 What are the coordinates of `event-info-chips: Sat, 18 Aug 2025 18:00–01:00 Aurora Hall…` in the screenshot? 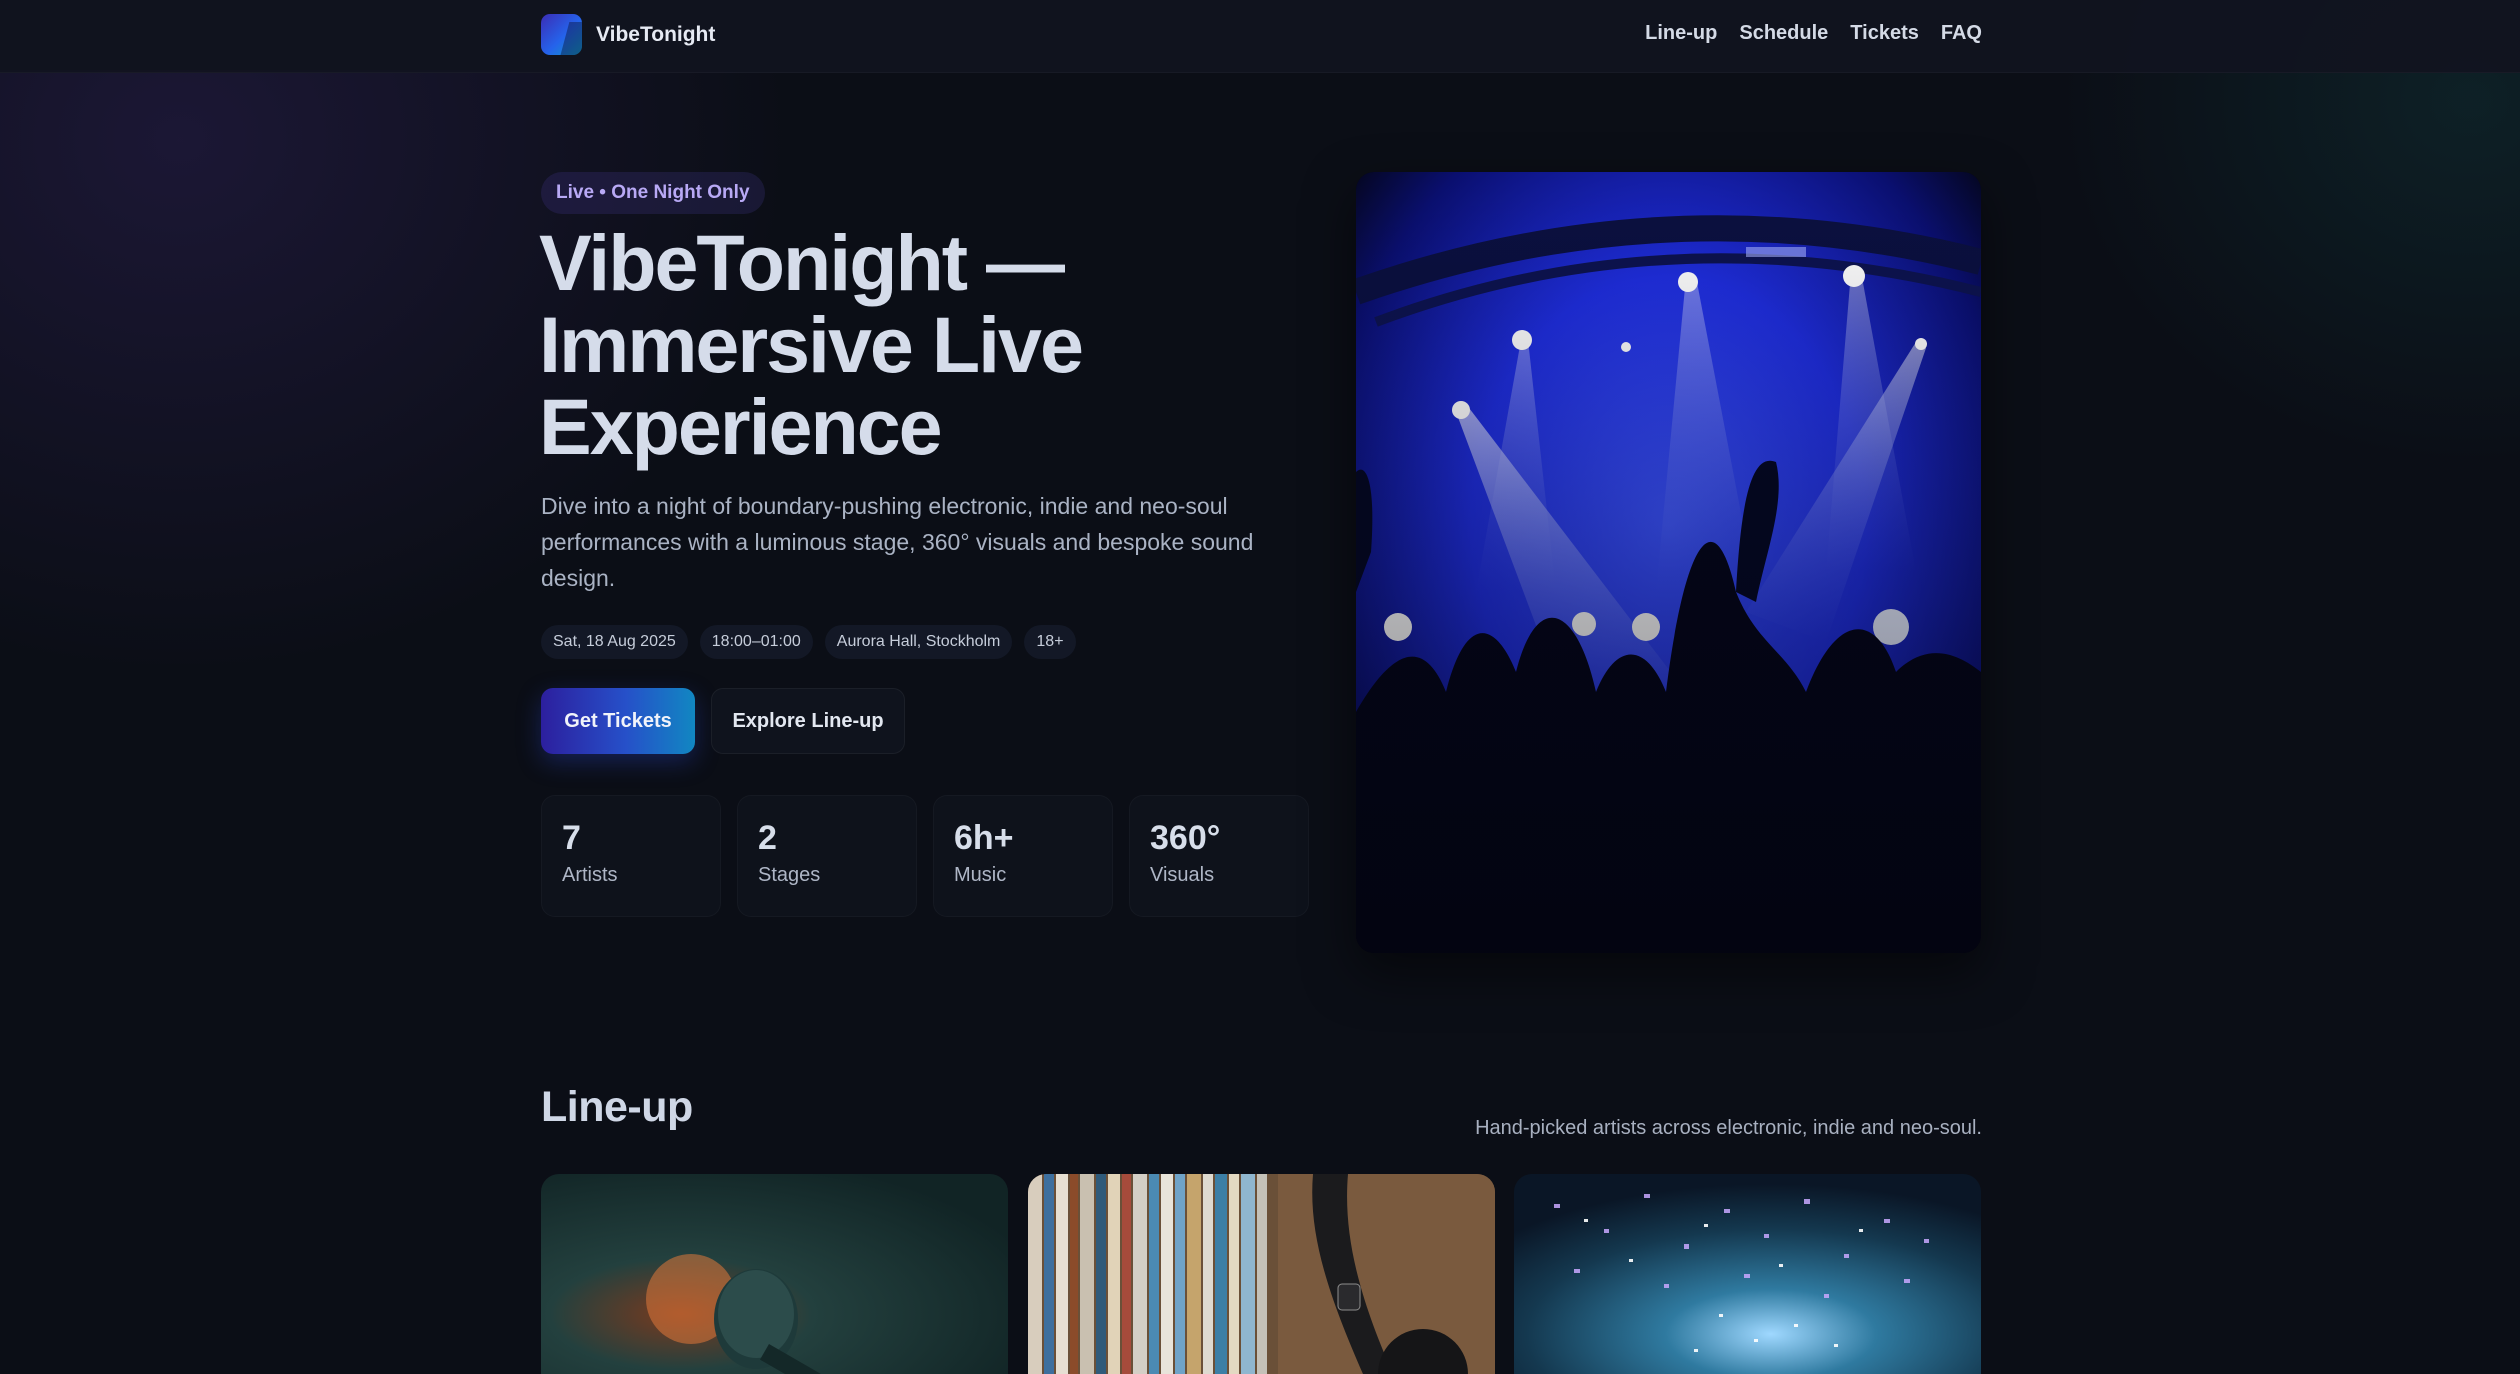 It's located at (808, 642).